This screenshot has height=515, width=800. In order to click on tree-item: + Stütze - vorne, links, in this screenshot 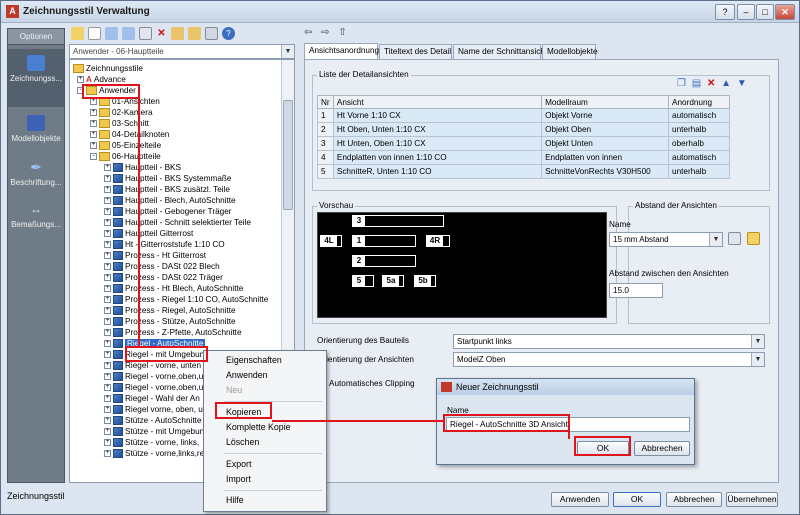, I will do `click(151, 442)`.